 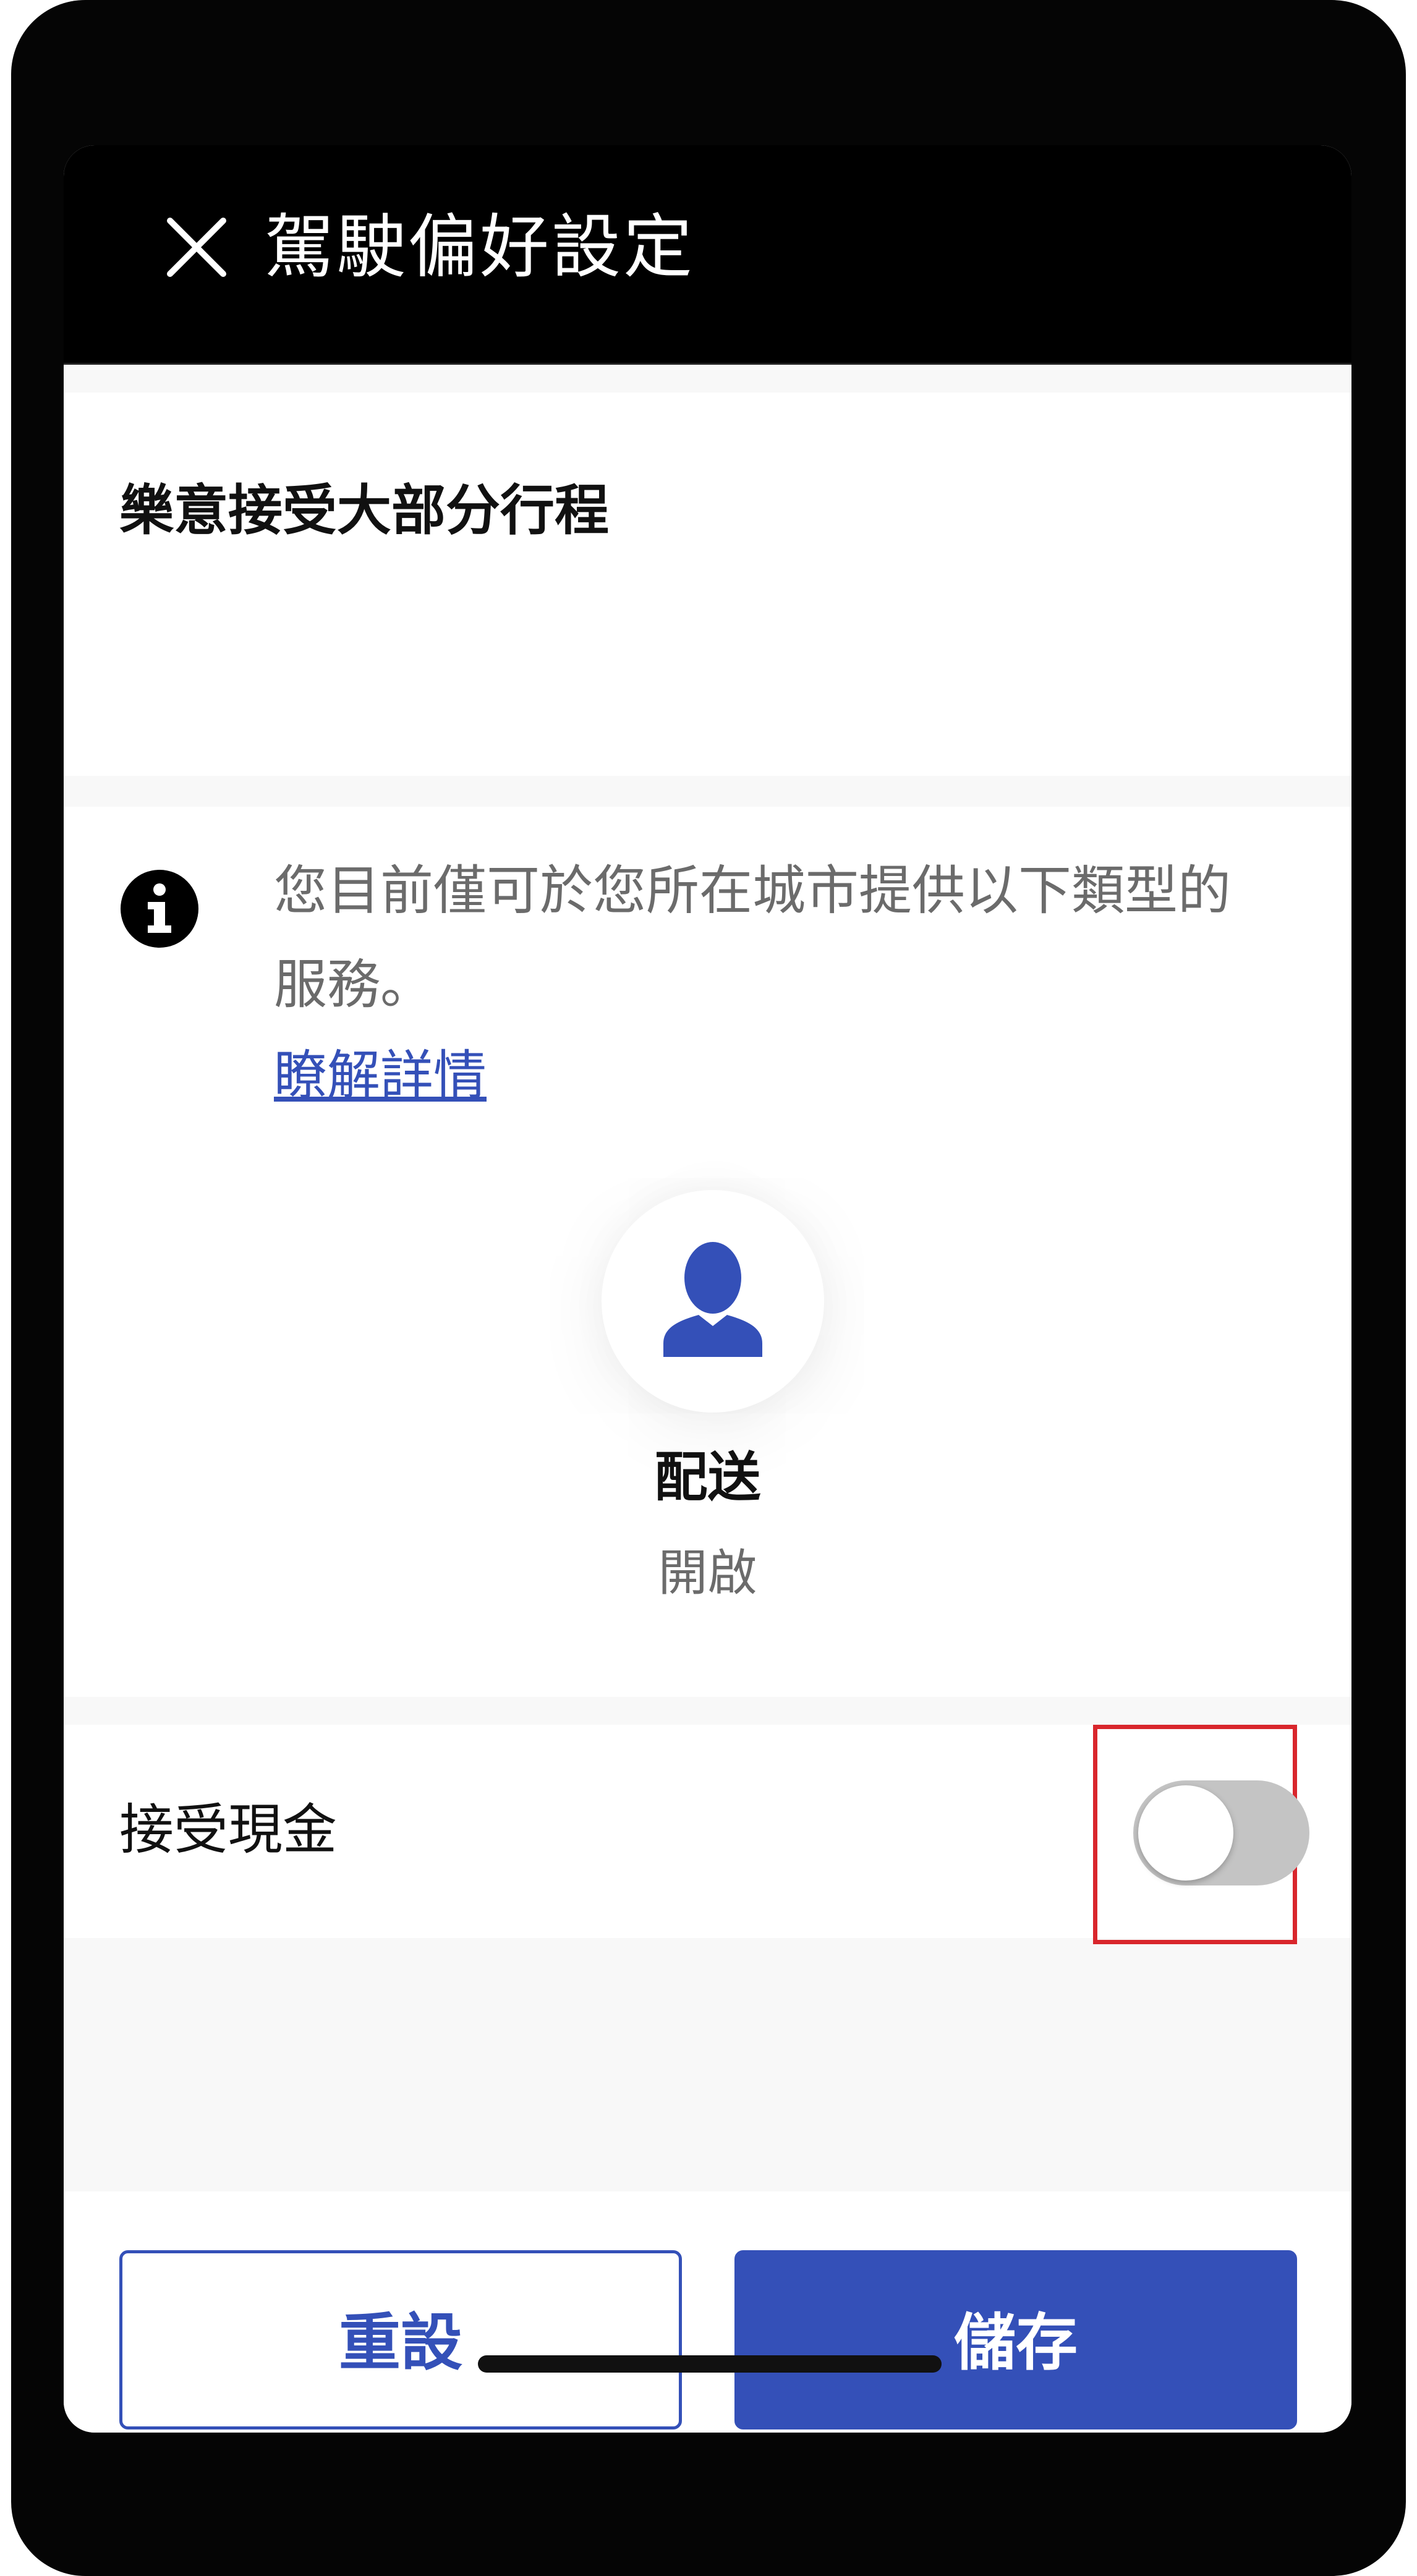 What do you see at coordinates (708, 1573) in the screenshot?
I see `service-status: 開啟` at bounding box center [708, 1573].